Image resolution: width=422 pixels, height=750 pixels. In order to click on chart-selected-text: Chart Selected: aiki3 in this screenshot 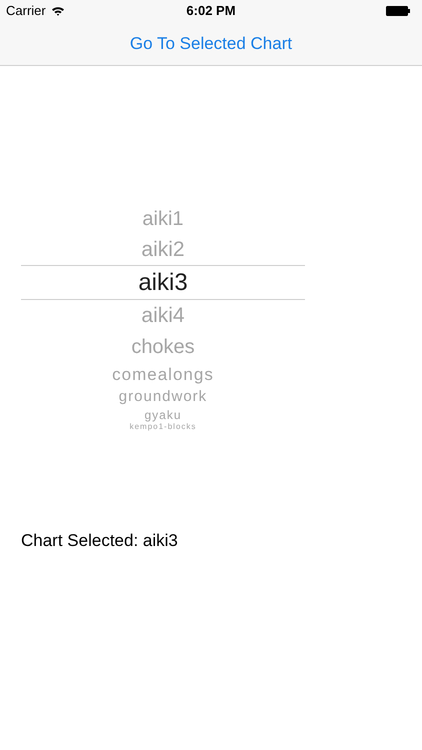, I will do `click(99, 540)`.